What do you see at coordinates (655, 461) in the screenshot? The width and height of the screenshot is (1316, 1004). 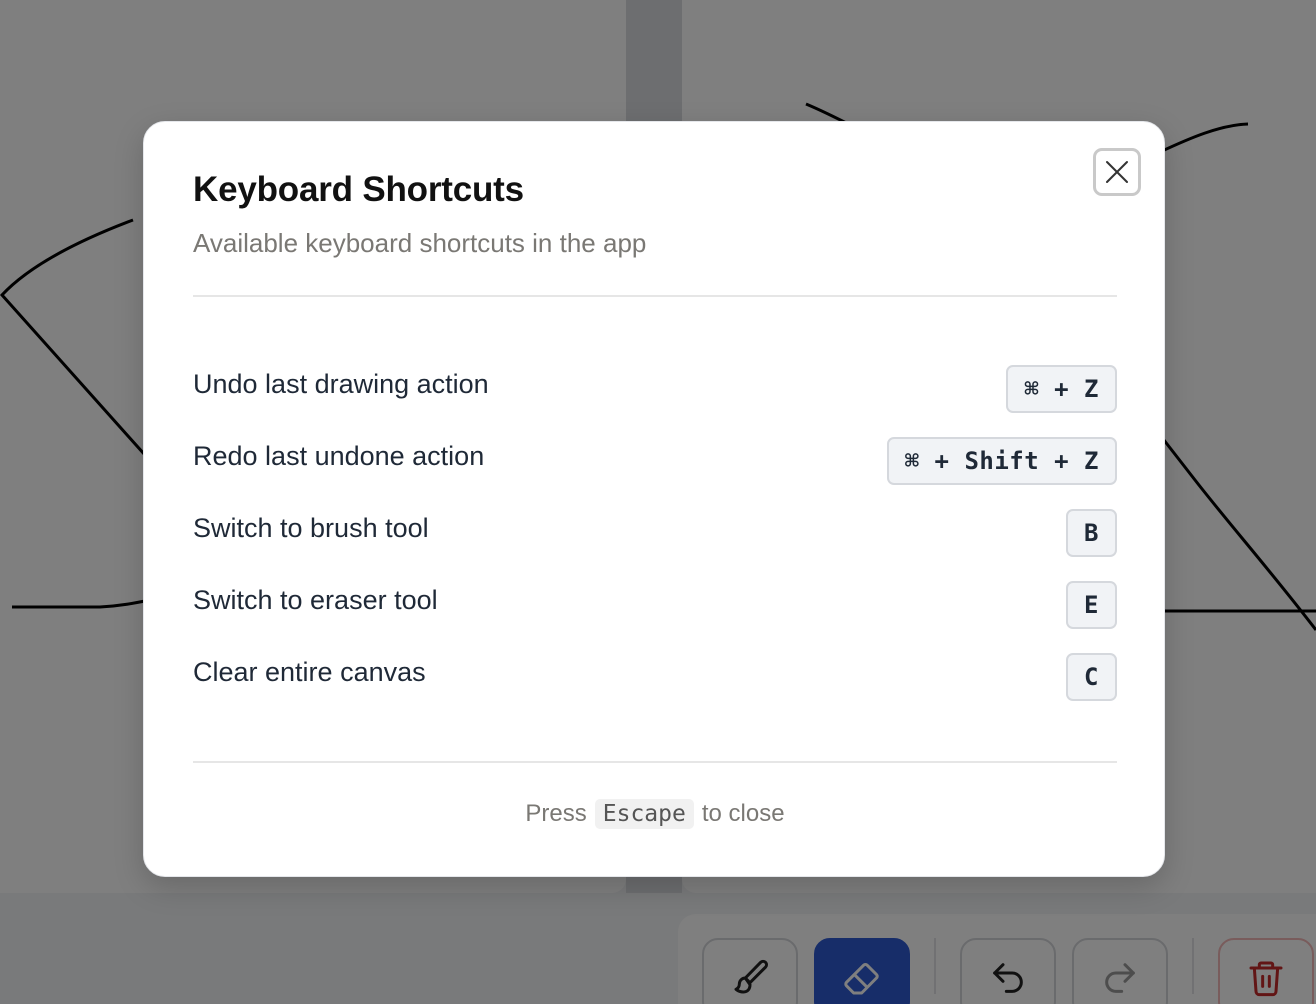 I see `shortcut-row: Redo last undone action ⌘ + Shift + Z` at bounding box center [655, 461].